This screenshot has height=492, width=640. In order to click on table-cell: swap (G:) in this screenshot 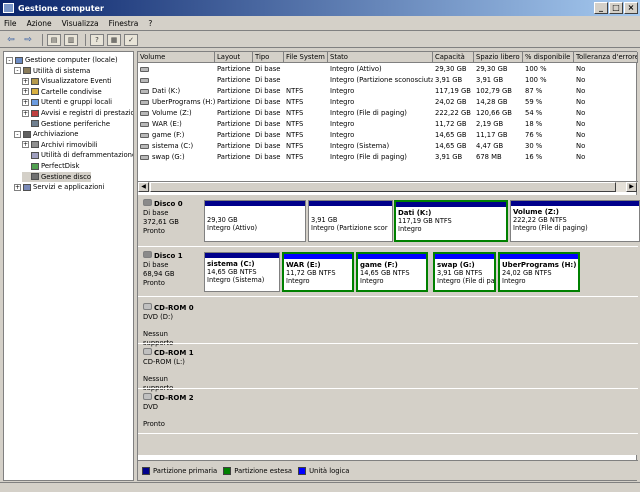, I will do `click(176, 157)`.